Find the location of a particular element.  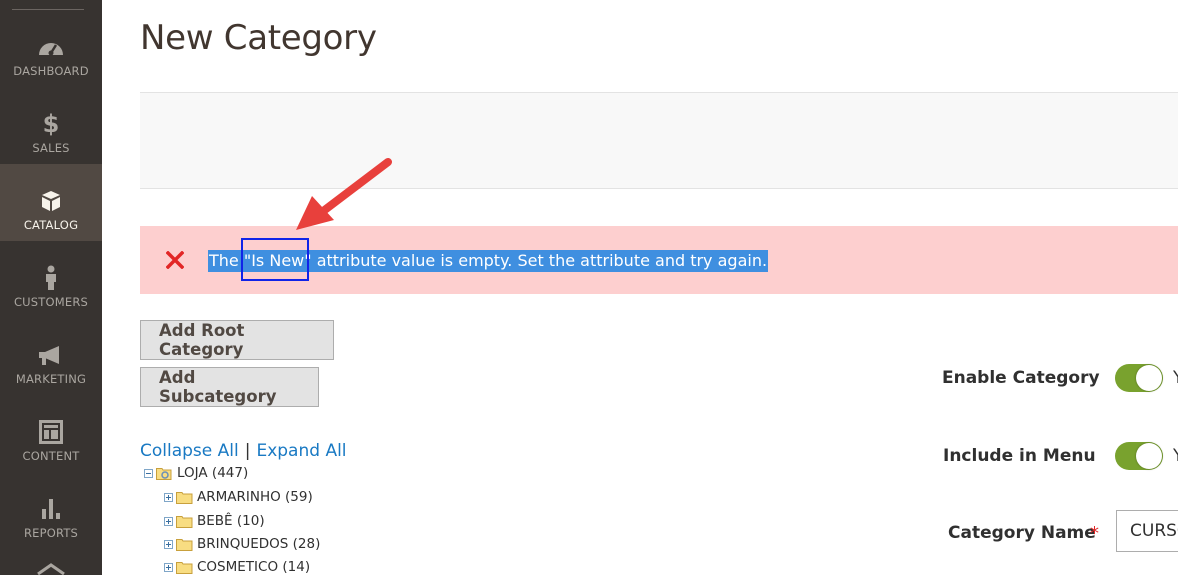

nav-label-dashboard: DASHBOARD is located at coordinates (51, 71).